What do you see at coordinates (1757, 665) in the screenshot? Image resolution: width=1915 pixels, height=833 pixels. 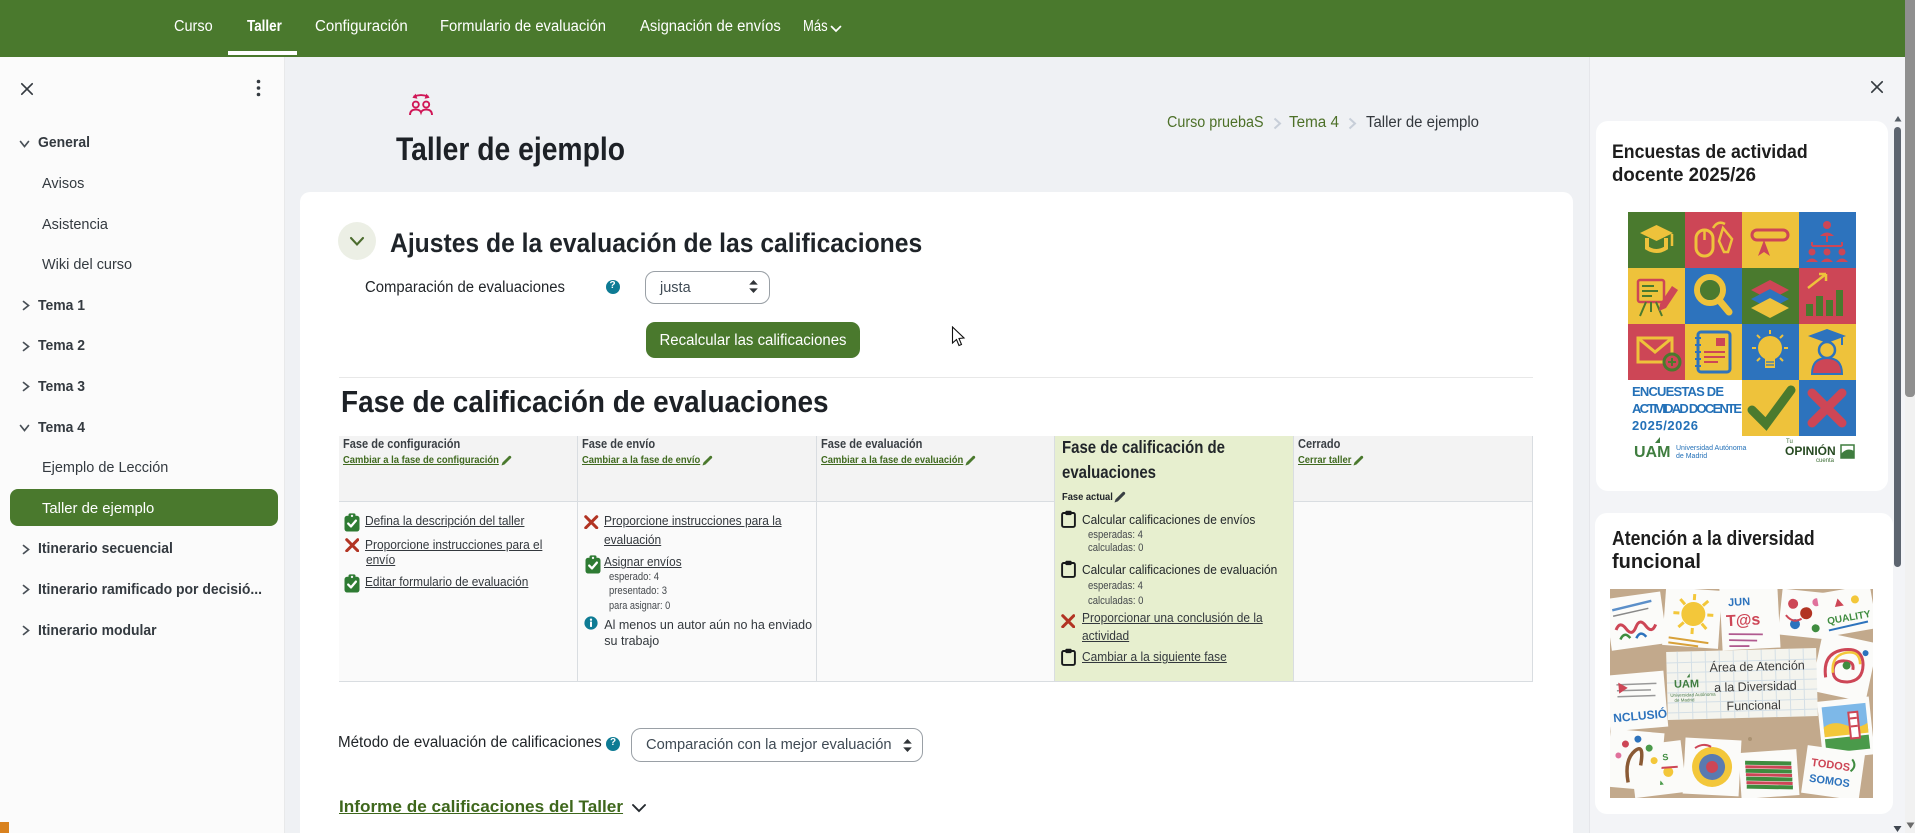 I see `svg-text: Área de Atención` at bounding box center [1757, 665].